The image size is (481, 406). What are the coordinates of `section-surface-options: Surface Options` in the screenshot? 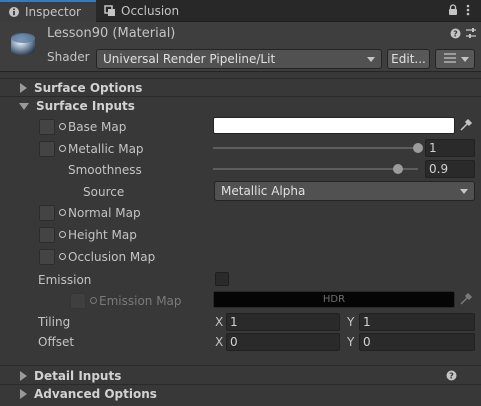 It's located at (240, 88).